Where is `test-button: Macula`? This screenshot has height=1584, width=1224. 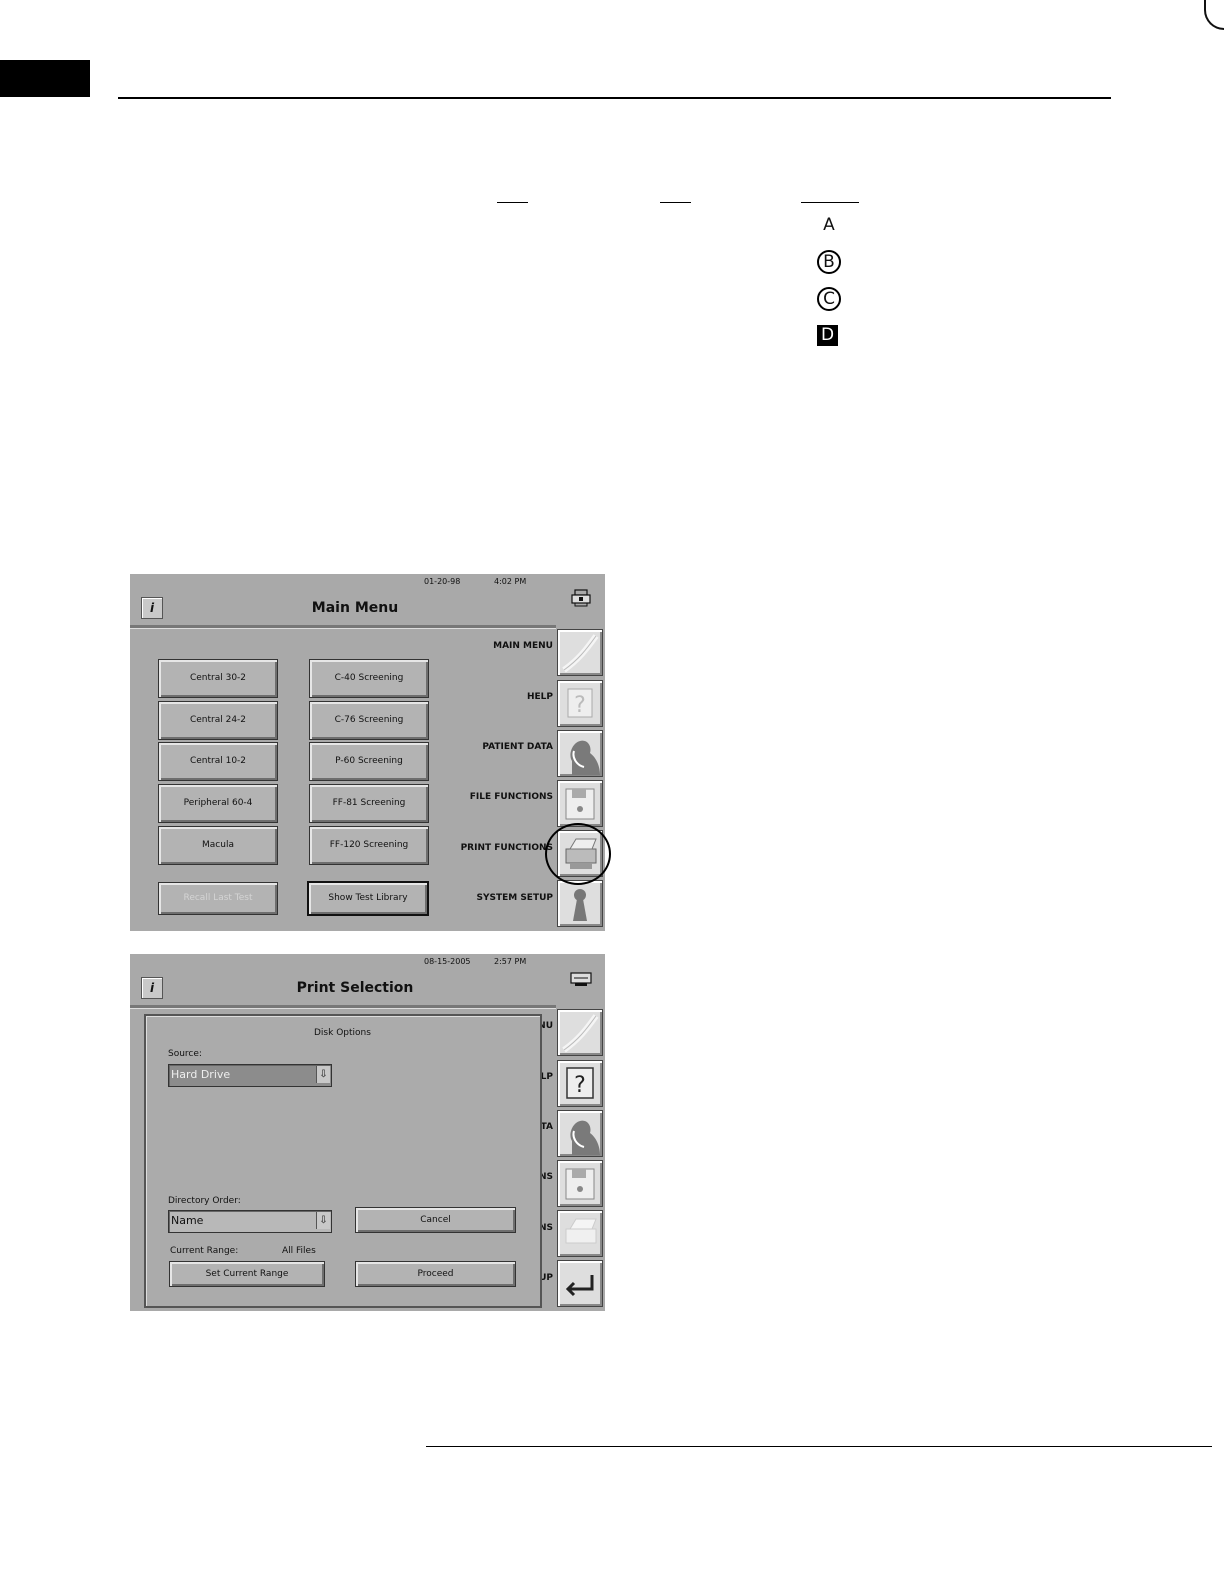
test-button: Macula is located at coordinates (218, 845).